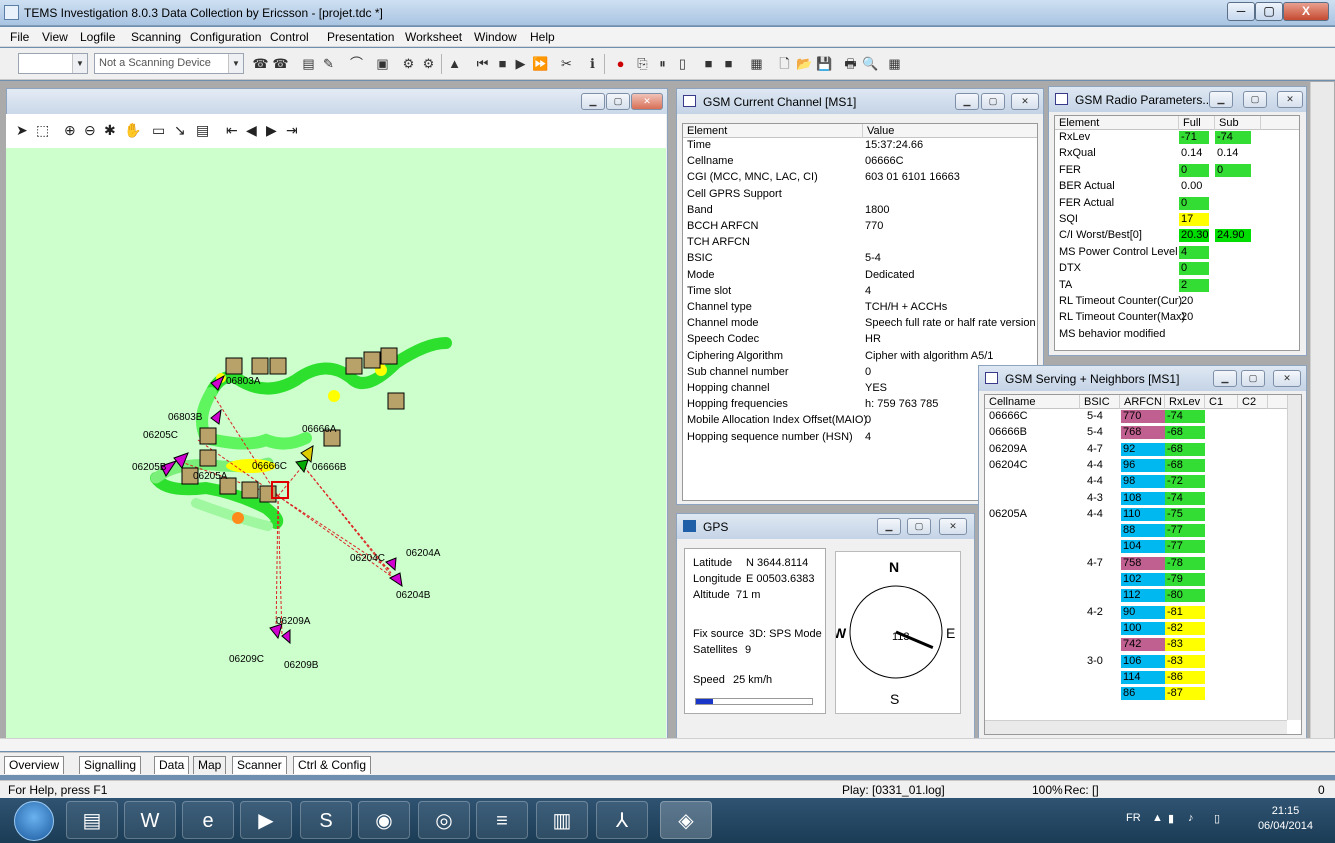  I want to click on worksheet-icon: ▦, so click(756, 63).